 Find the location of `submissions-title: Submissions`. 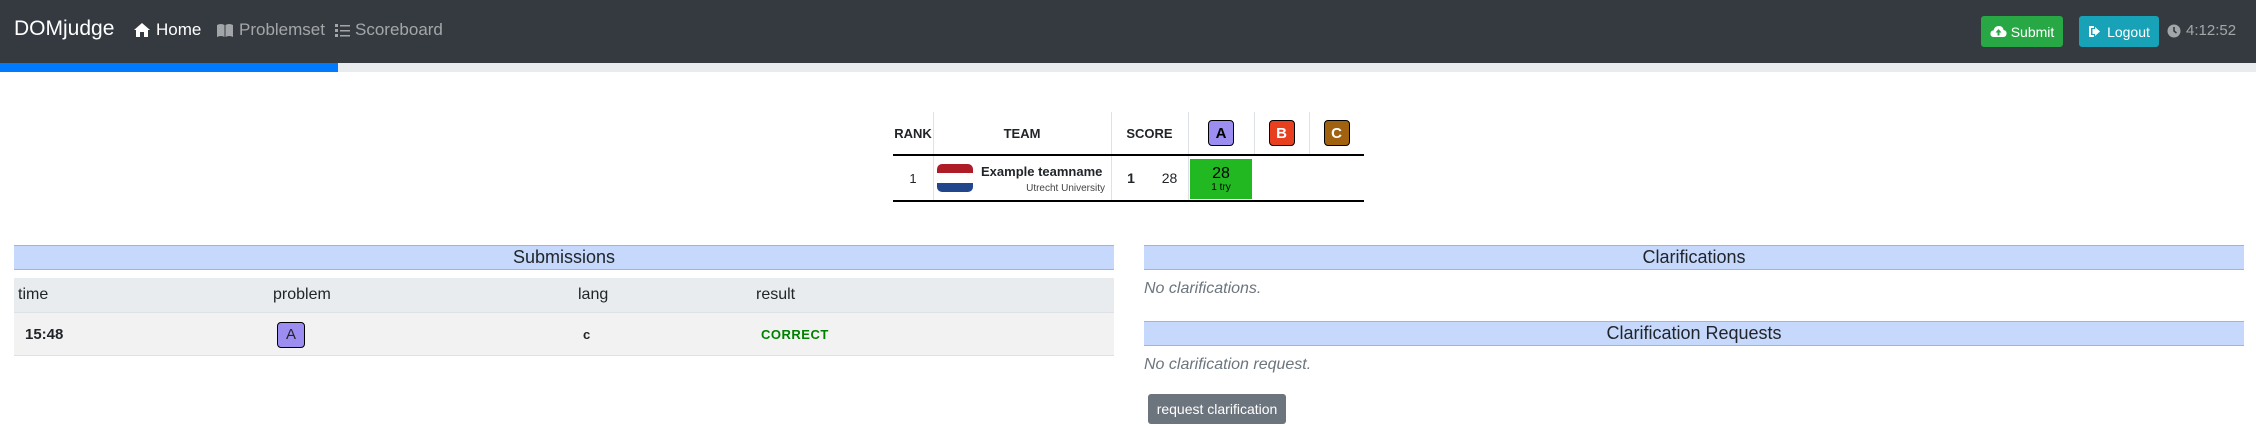

submissions-title: Submissions is located at coordinates (564, 257).